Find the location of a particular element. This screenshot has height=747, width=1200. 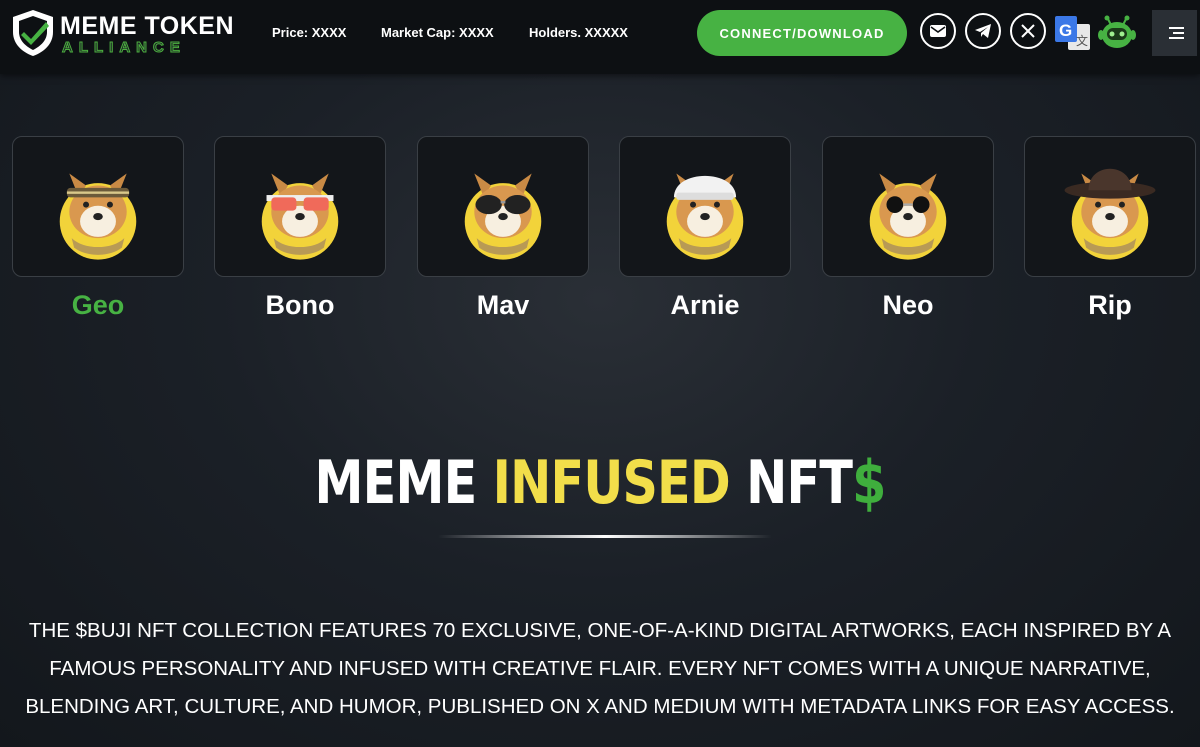

nft-name-arnie: Arnie is located at coordinates (705, 305).